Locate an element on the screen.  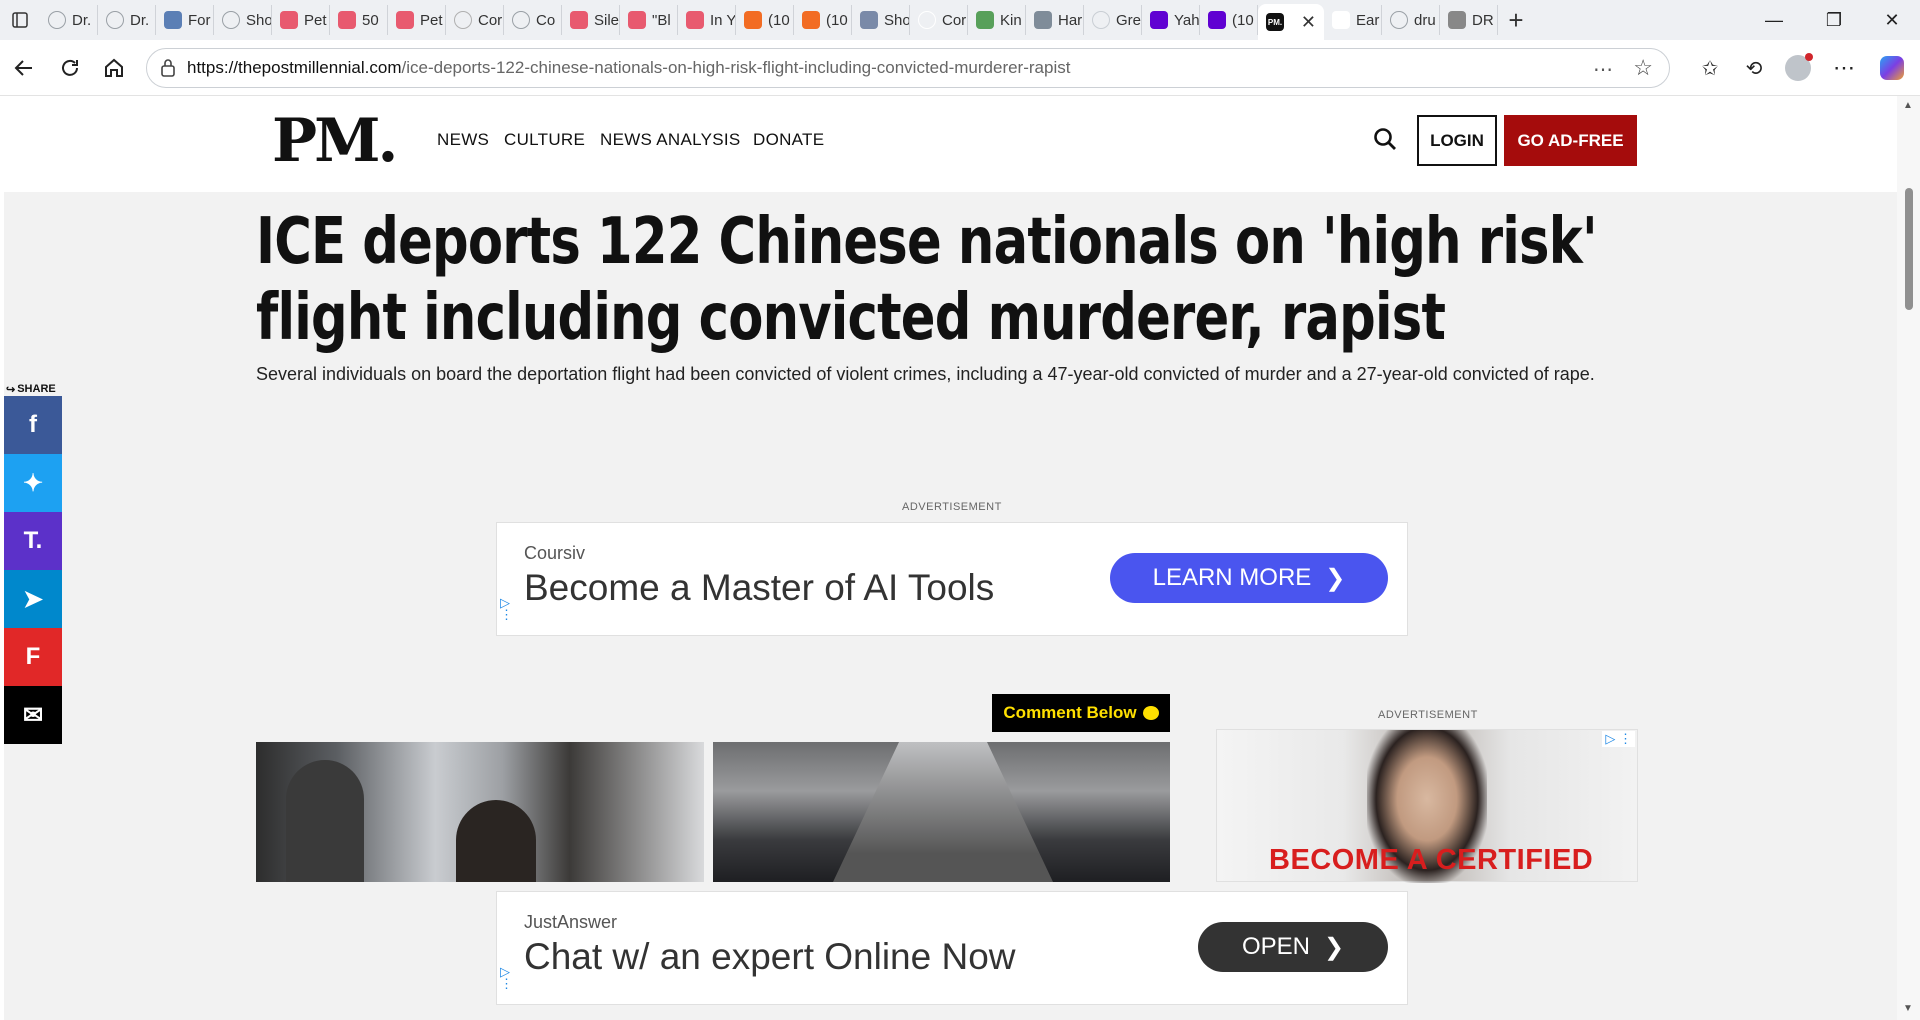
tab-100: Ear is located at coordinates (1353, 20).